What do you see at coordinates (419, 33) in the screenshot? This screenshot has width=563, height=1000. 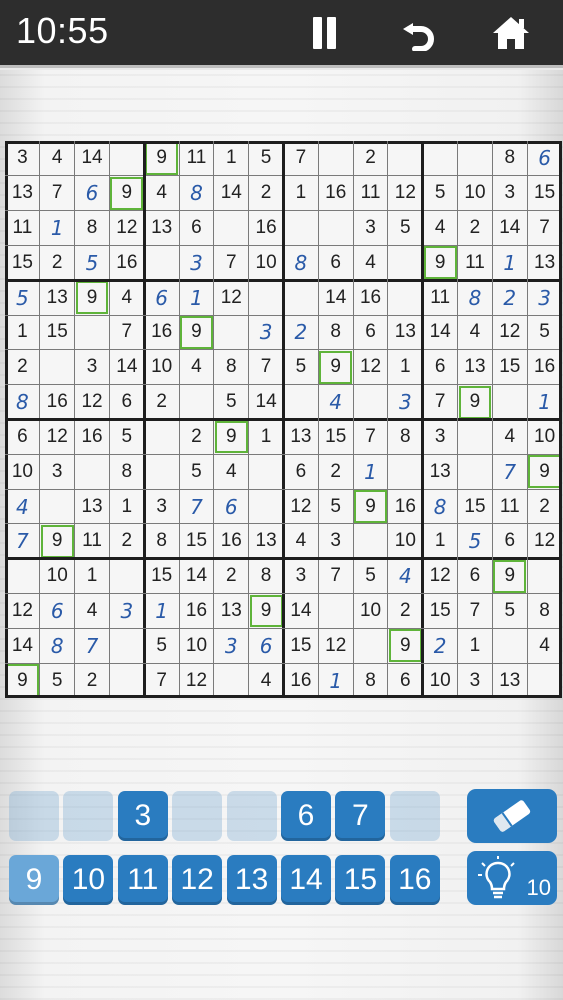 I see `undo-button` at bounding box center [419, 33].